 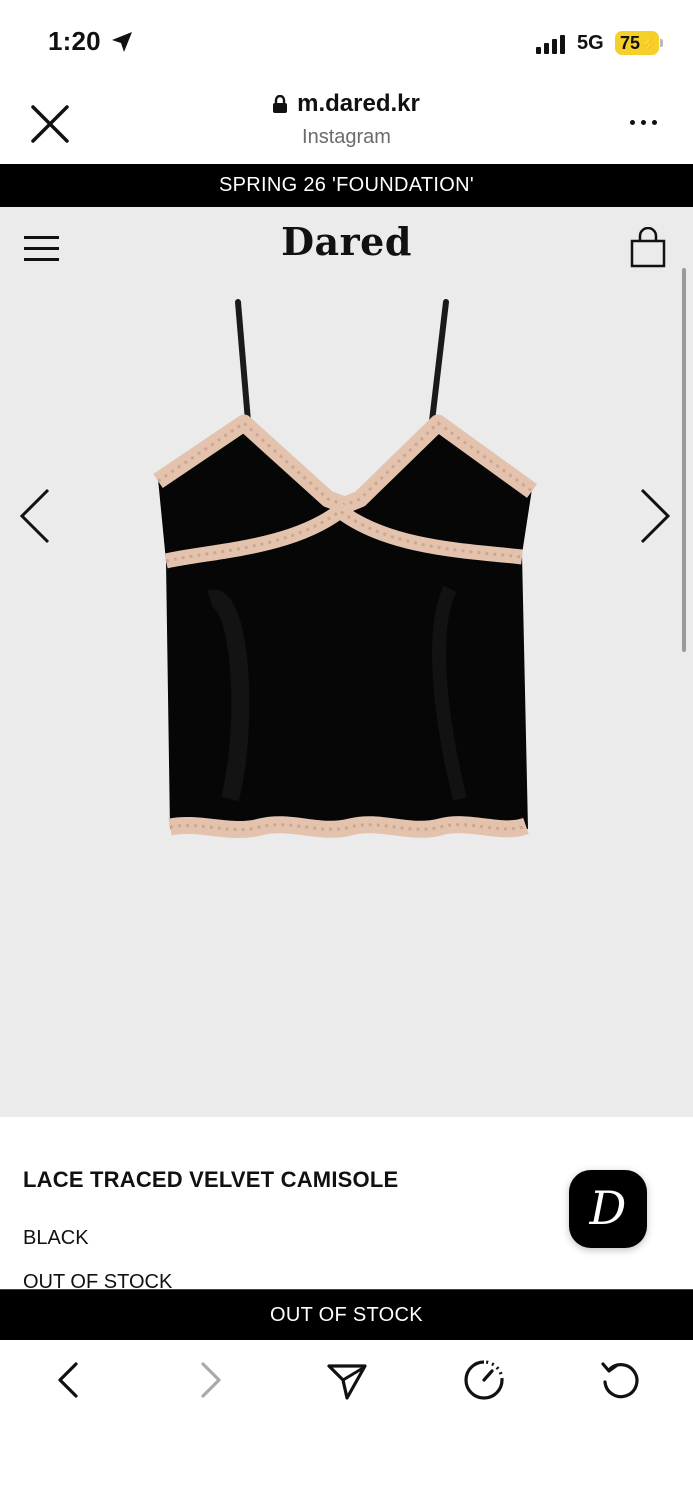 I want to click on product-color: BLACK, so click(x=56, y=1238).